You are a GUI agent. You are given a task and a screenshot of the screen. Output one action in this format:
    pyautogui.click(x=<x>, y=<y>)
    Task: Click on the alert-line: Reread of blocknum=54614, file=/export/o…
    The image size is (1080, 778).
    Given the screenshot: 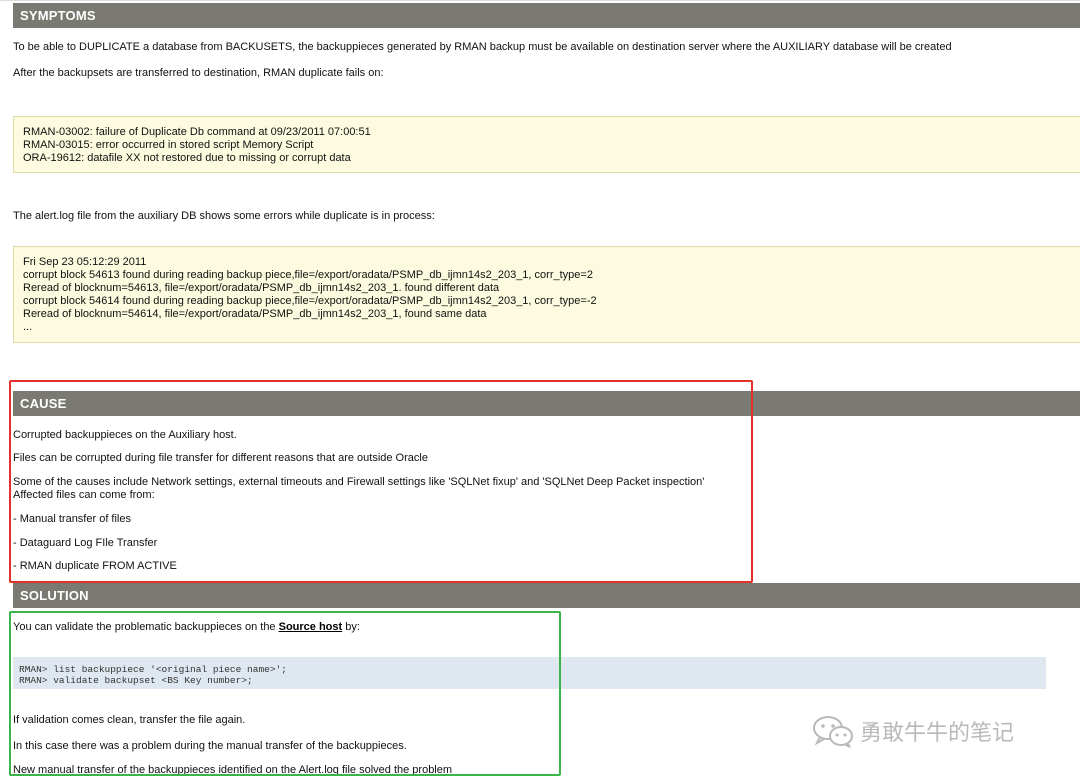 What is the action you would take?
    pyautogui.click(x=255, y=314)
    